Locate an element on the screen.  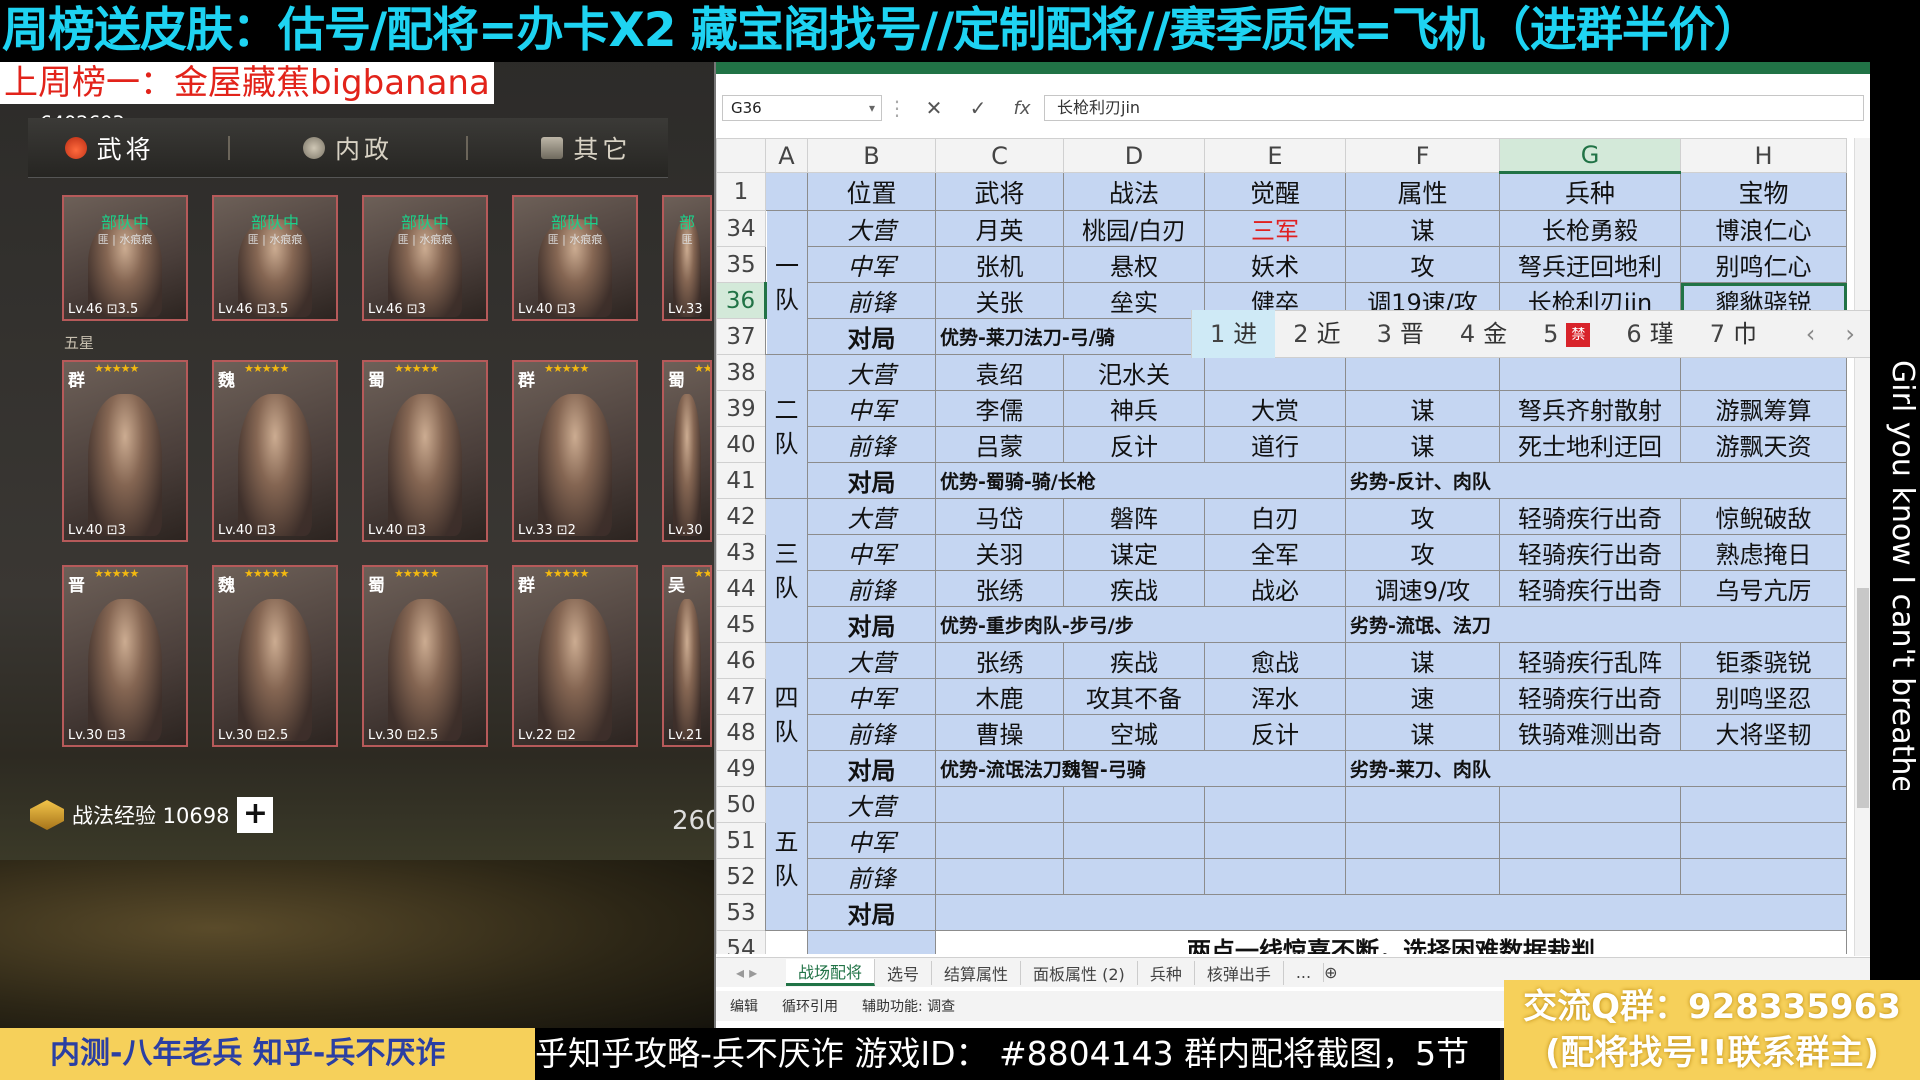
team-label: 二队 is located at coordinates (786, 426).